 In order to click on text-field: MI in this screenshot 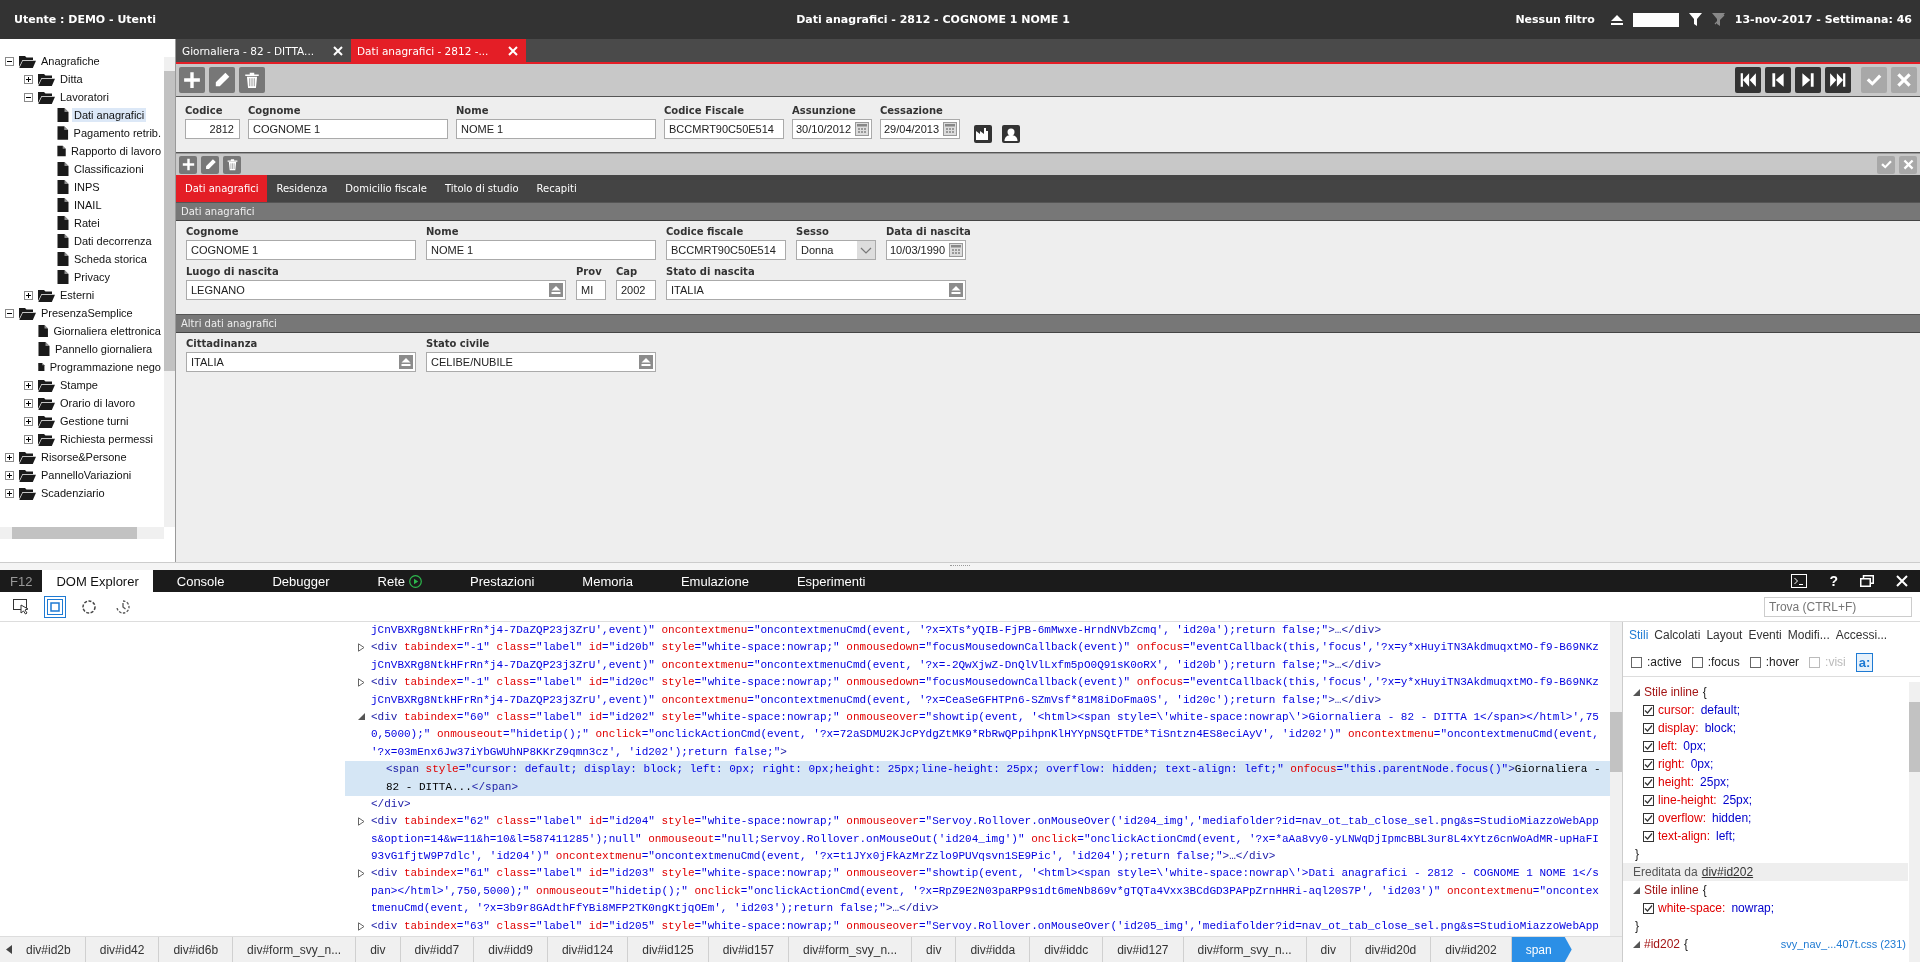, I will do `click(591, 290)`.